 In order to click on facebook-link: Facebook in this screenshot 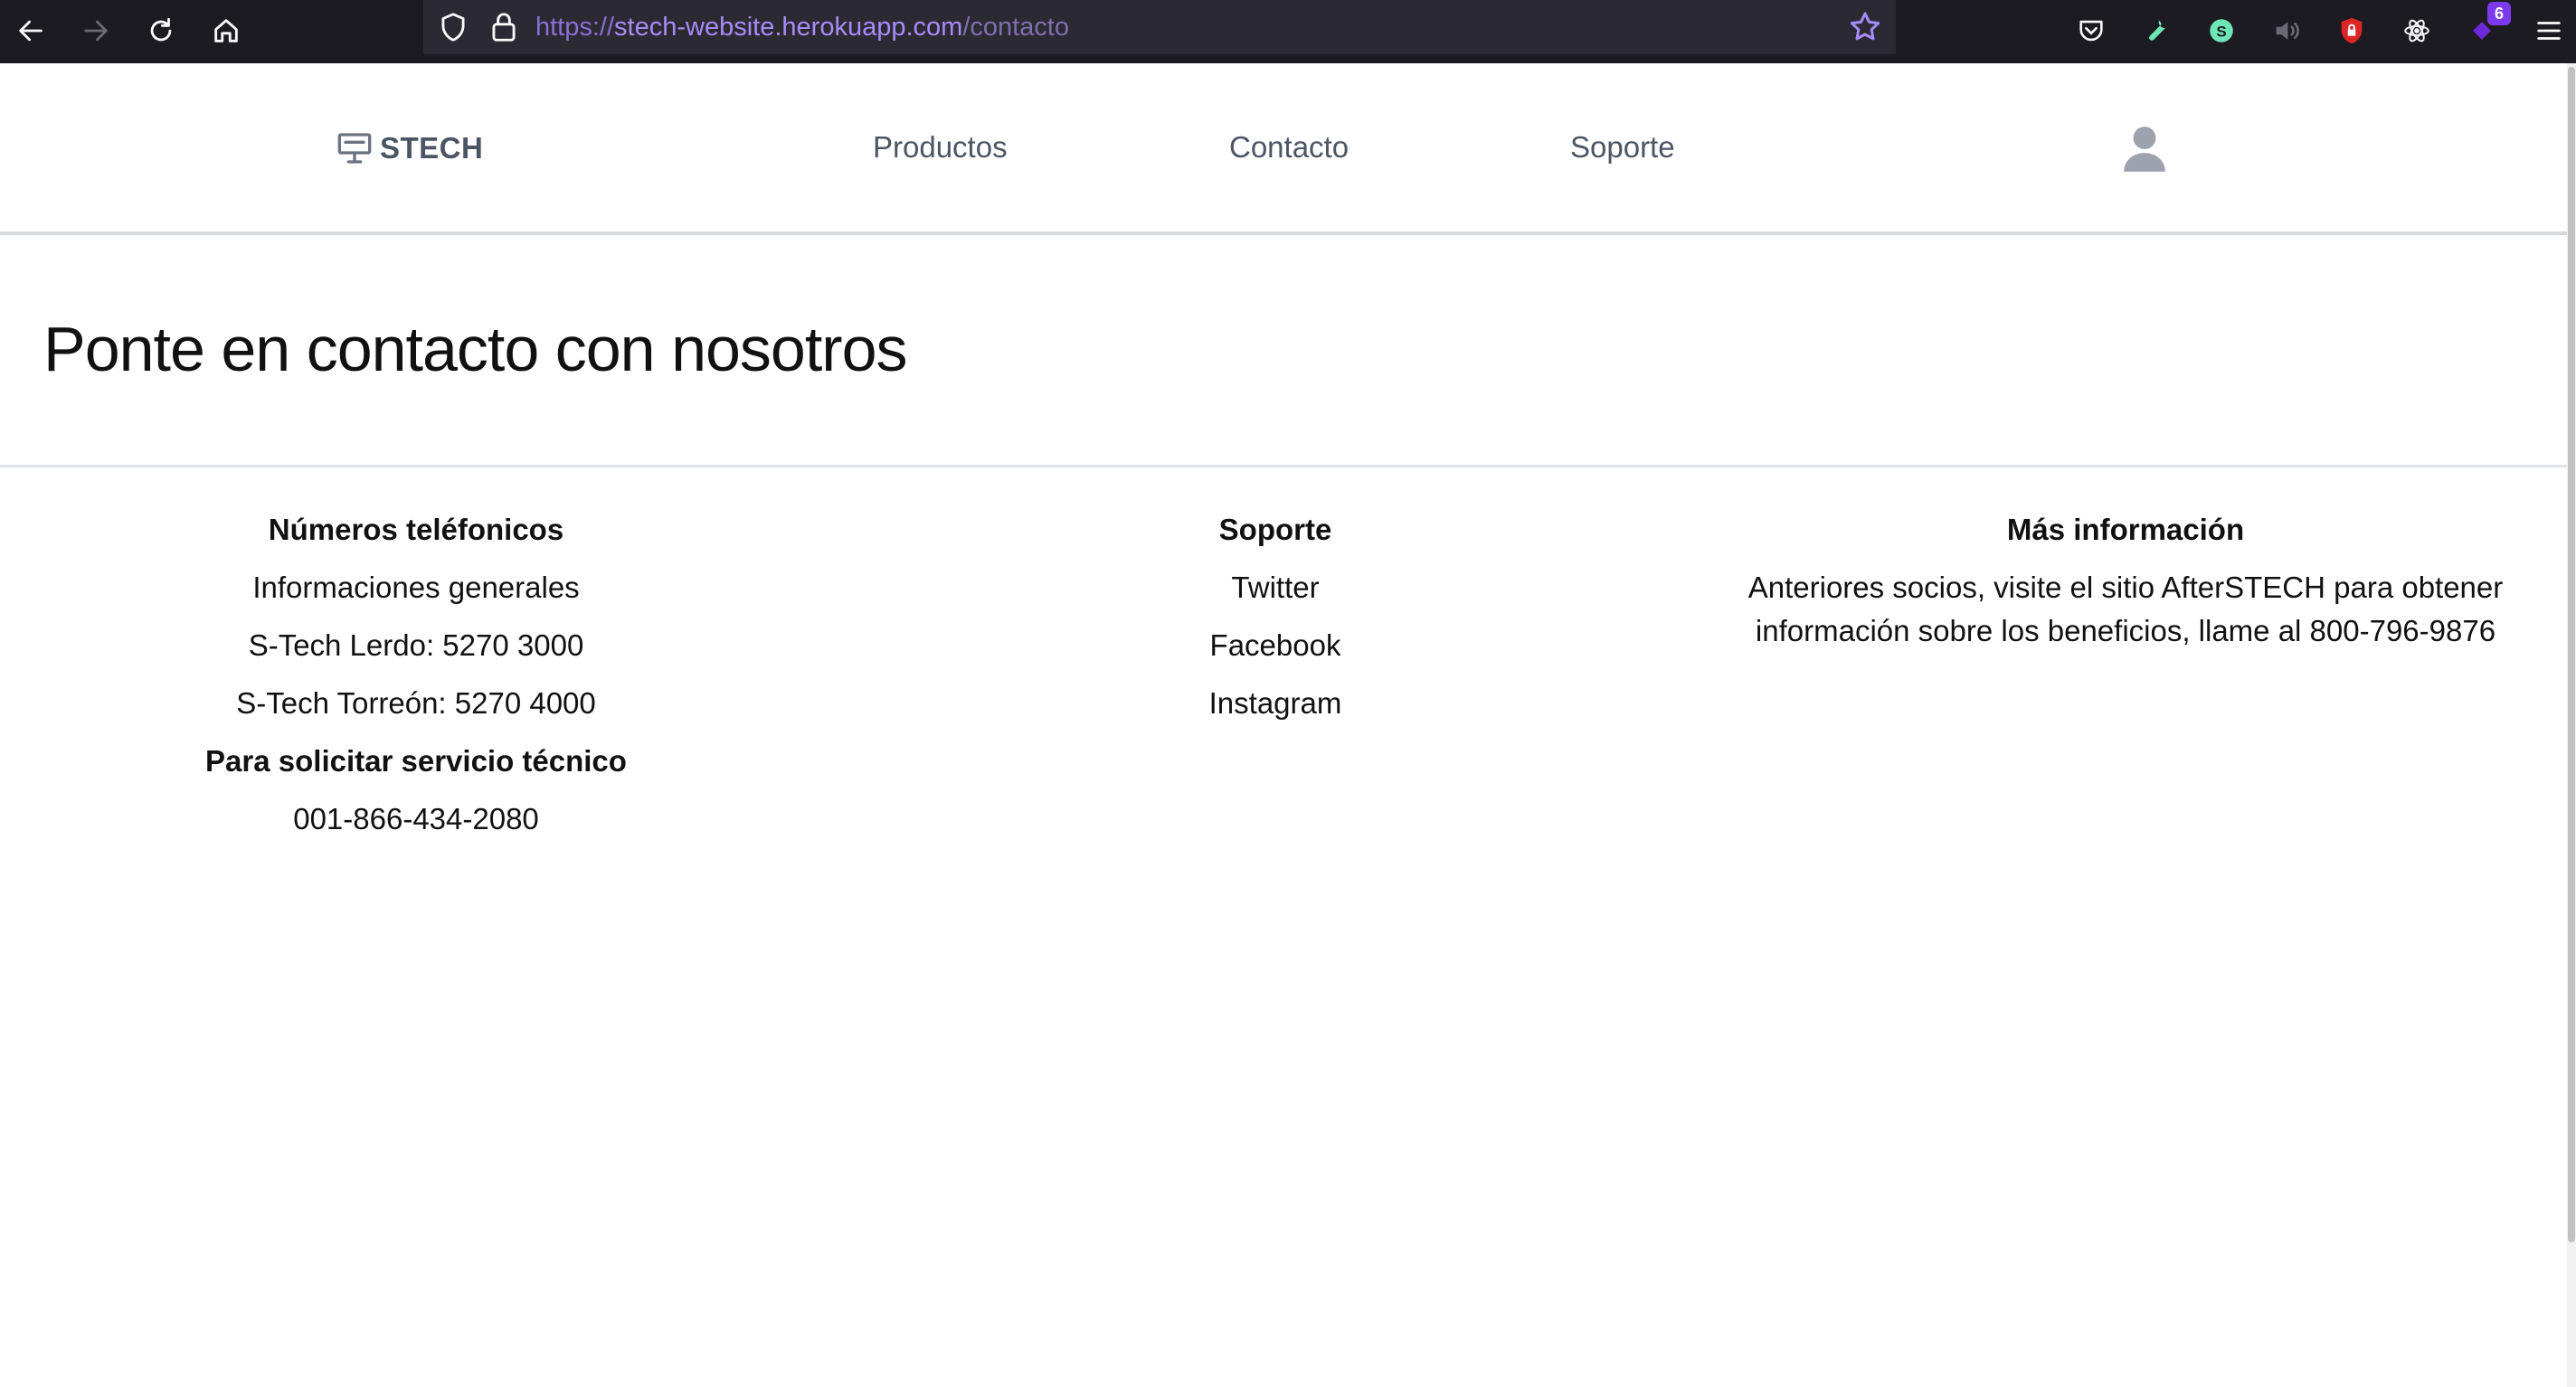, I will do `click(1275, 646)`.